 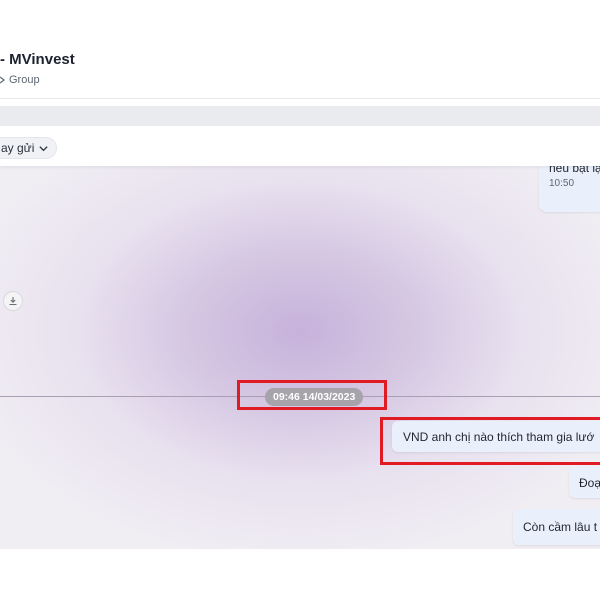 I want to click on message-bubble: Còn cầm lâu t, so click(x=556, y=527).